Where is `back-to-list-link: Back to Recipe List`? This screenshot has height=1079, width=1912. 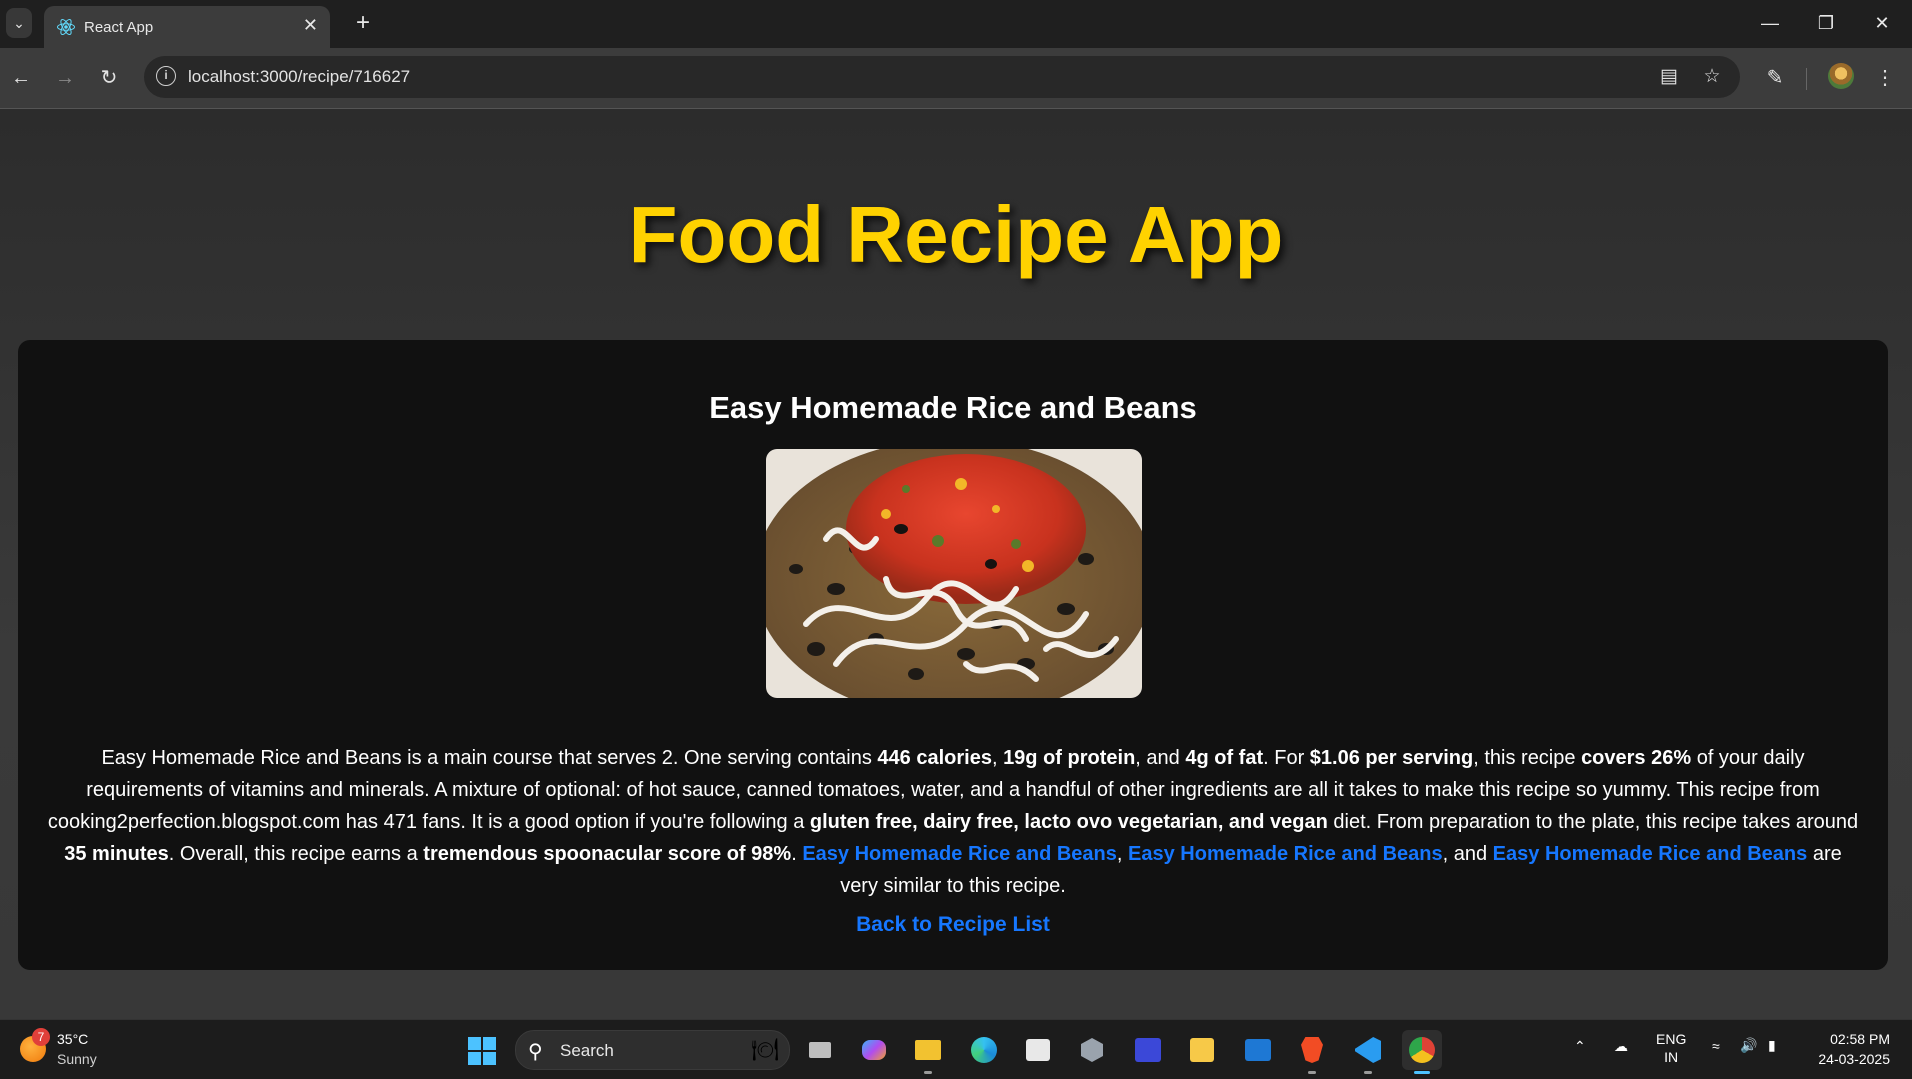
back-to-list-link: Back to Recipe List is located at coordinates (953, 925).